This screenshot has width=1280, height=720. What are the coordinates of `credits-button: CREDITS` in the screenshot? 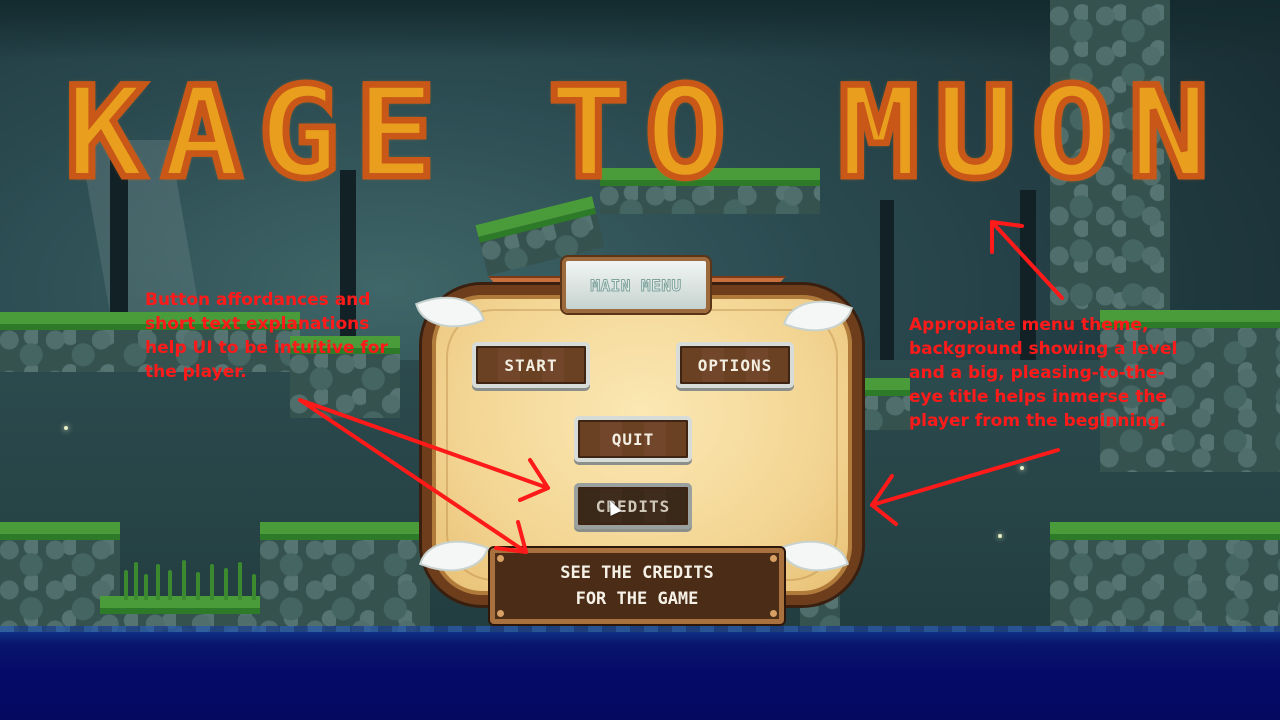 It's located at (633, 506).